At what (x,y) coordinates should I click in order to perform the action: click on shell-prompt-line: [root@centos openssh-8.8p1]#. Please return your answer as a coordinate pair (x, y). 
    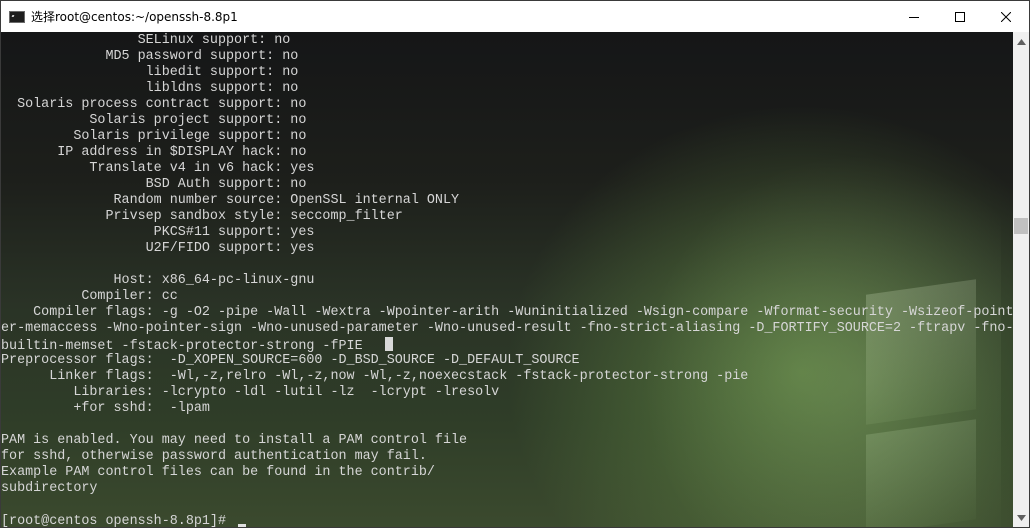
    Looking at the image, I should click on (124, 521).